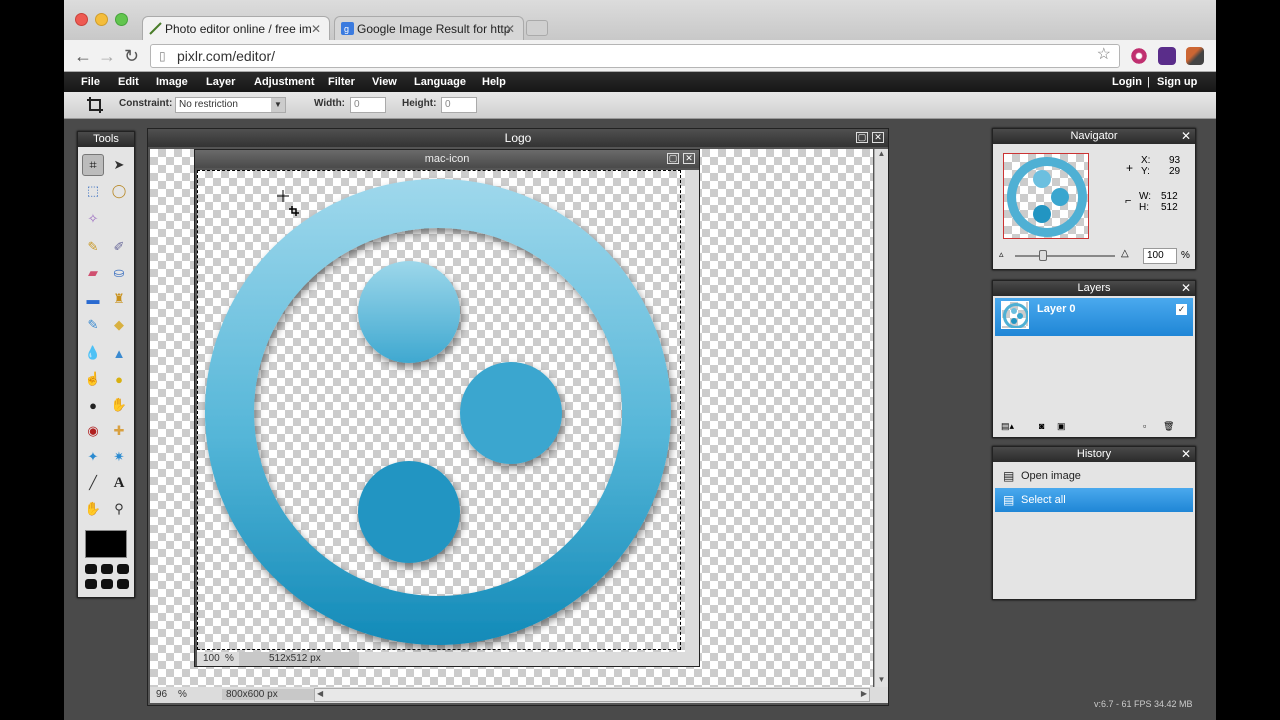 This screenshot has height=720, width=1280. I want to click on bookmark-star-icon: ☆, so click(1104, 55).